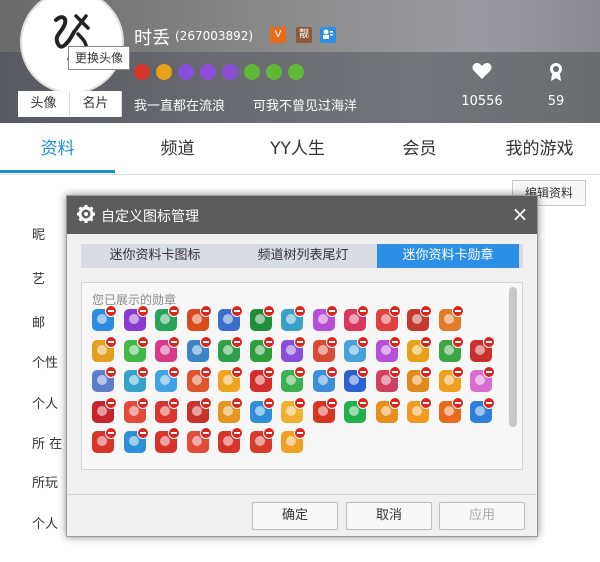 This screenshot has width=600, height=562. What do you see at coordinates (482, 85) in the screenshot?
I see `likes-stat: 10556` at bounding box center [482, 85].